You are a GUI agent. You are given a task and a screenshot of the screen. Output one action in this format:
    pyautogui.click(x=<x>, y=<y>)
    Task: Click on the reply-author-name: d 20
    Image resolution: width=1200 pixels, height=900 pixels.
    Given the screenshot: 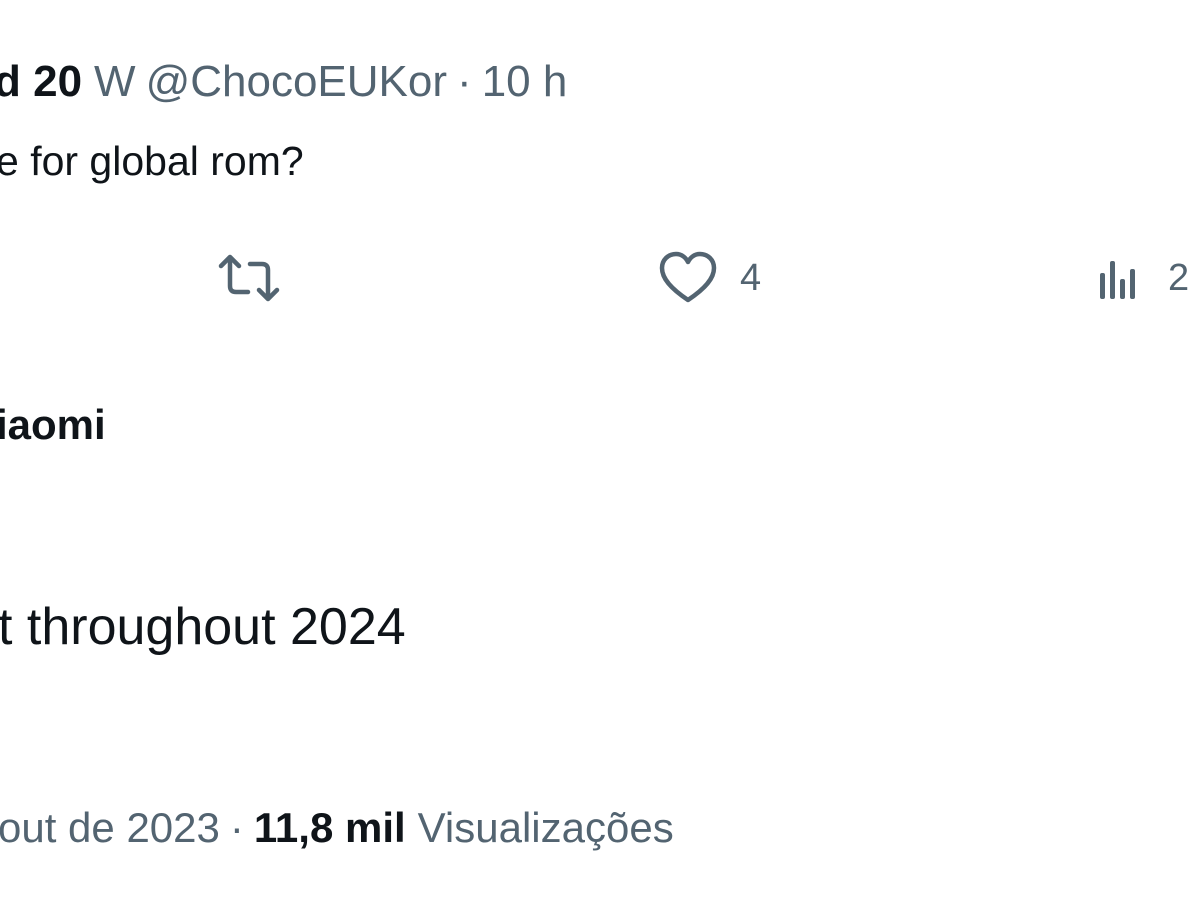 What is the action you would take?
    pyautogui.click(x=41, y=82)
    